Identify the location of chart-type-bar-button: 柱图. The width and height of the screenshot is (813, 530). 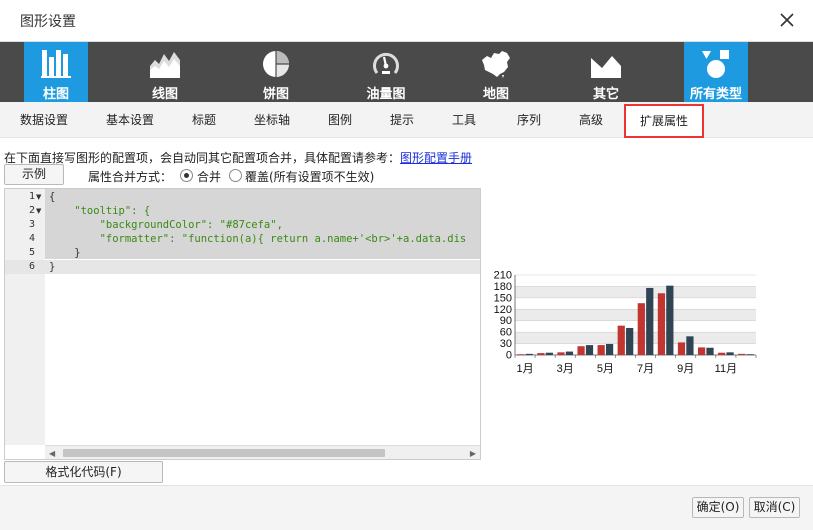
(56, 72).